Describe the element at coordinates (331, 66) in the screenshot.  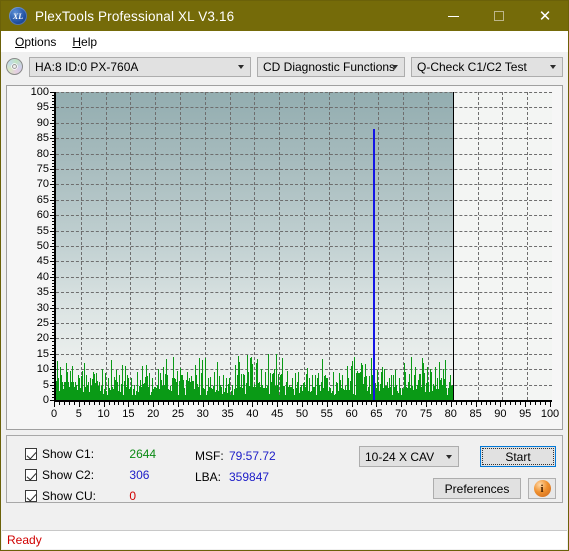
I see `function-select: CD Diagnostic Functions` at that location.